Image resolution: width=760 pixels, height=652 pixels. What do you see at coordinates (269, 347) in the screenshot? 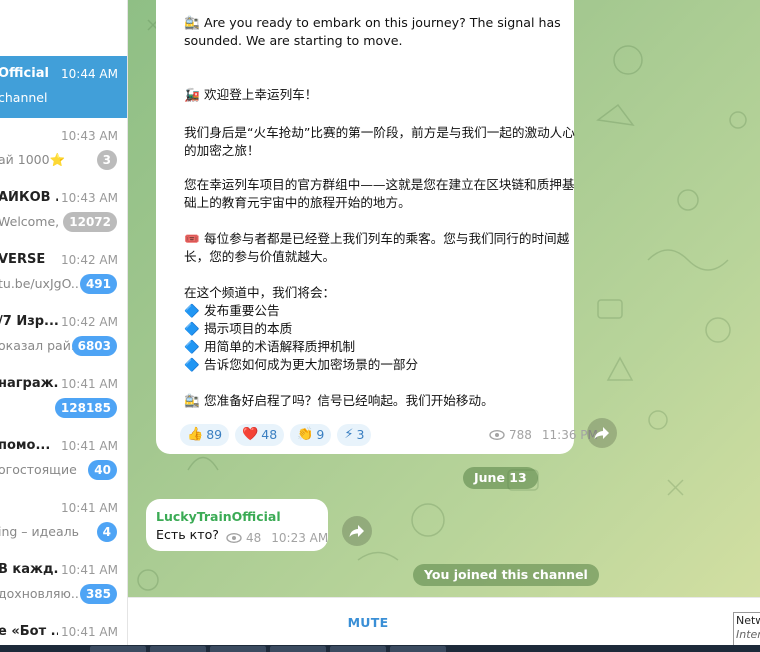
I see `post-line: 🔷 用简单的术语解释质押机制` at bounding box center [269, 347].